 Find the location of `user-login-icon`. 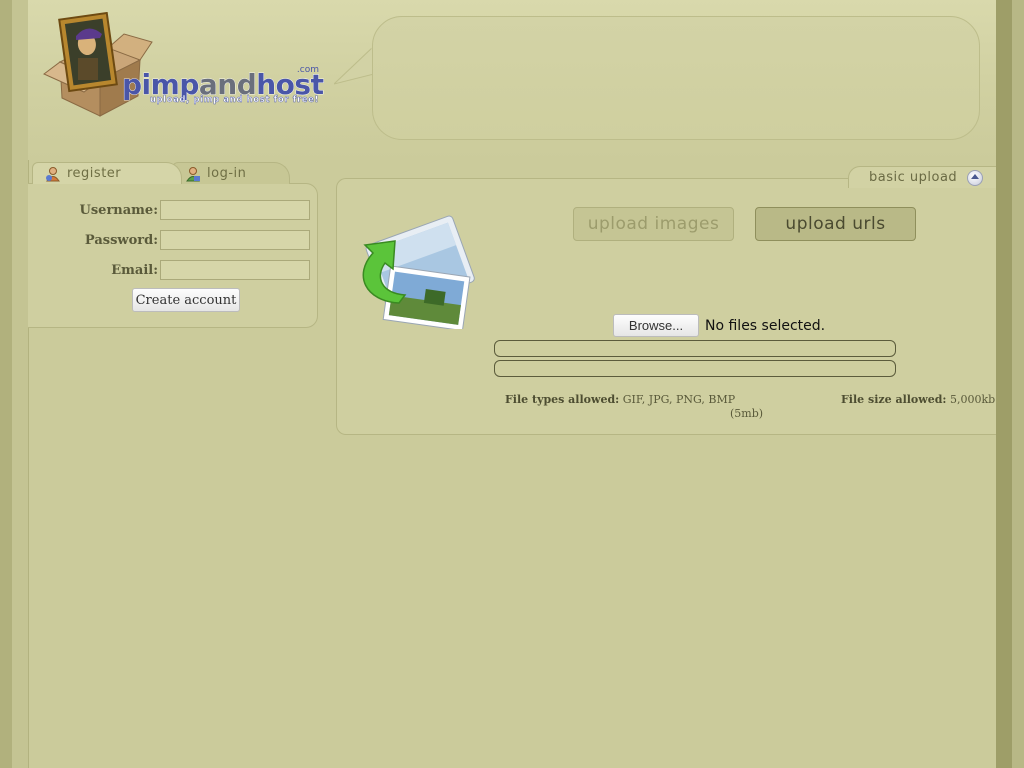

user-login-icon is located at coordinates (193, 173).